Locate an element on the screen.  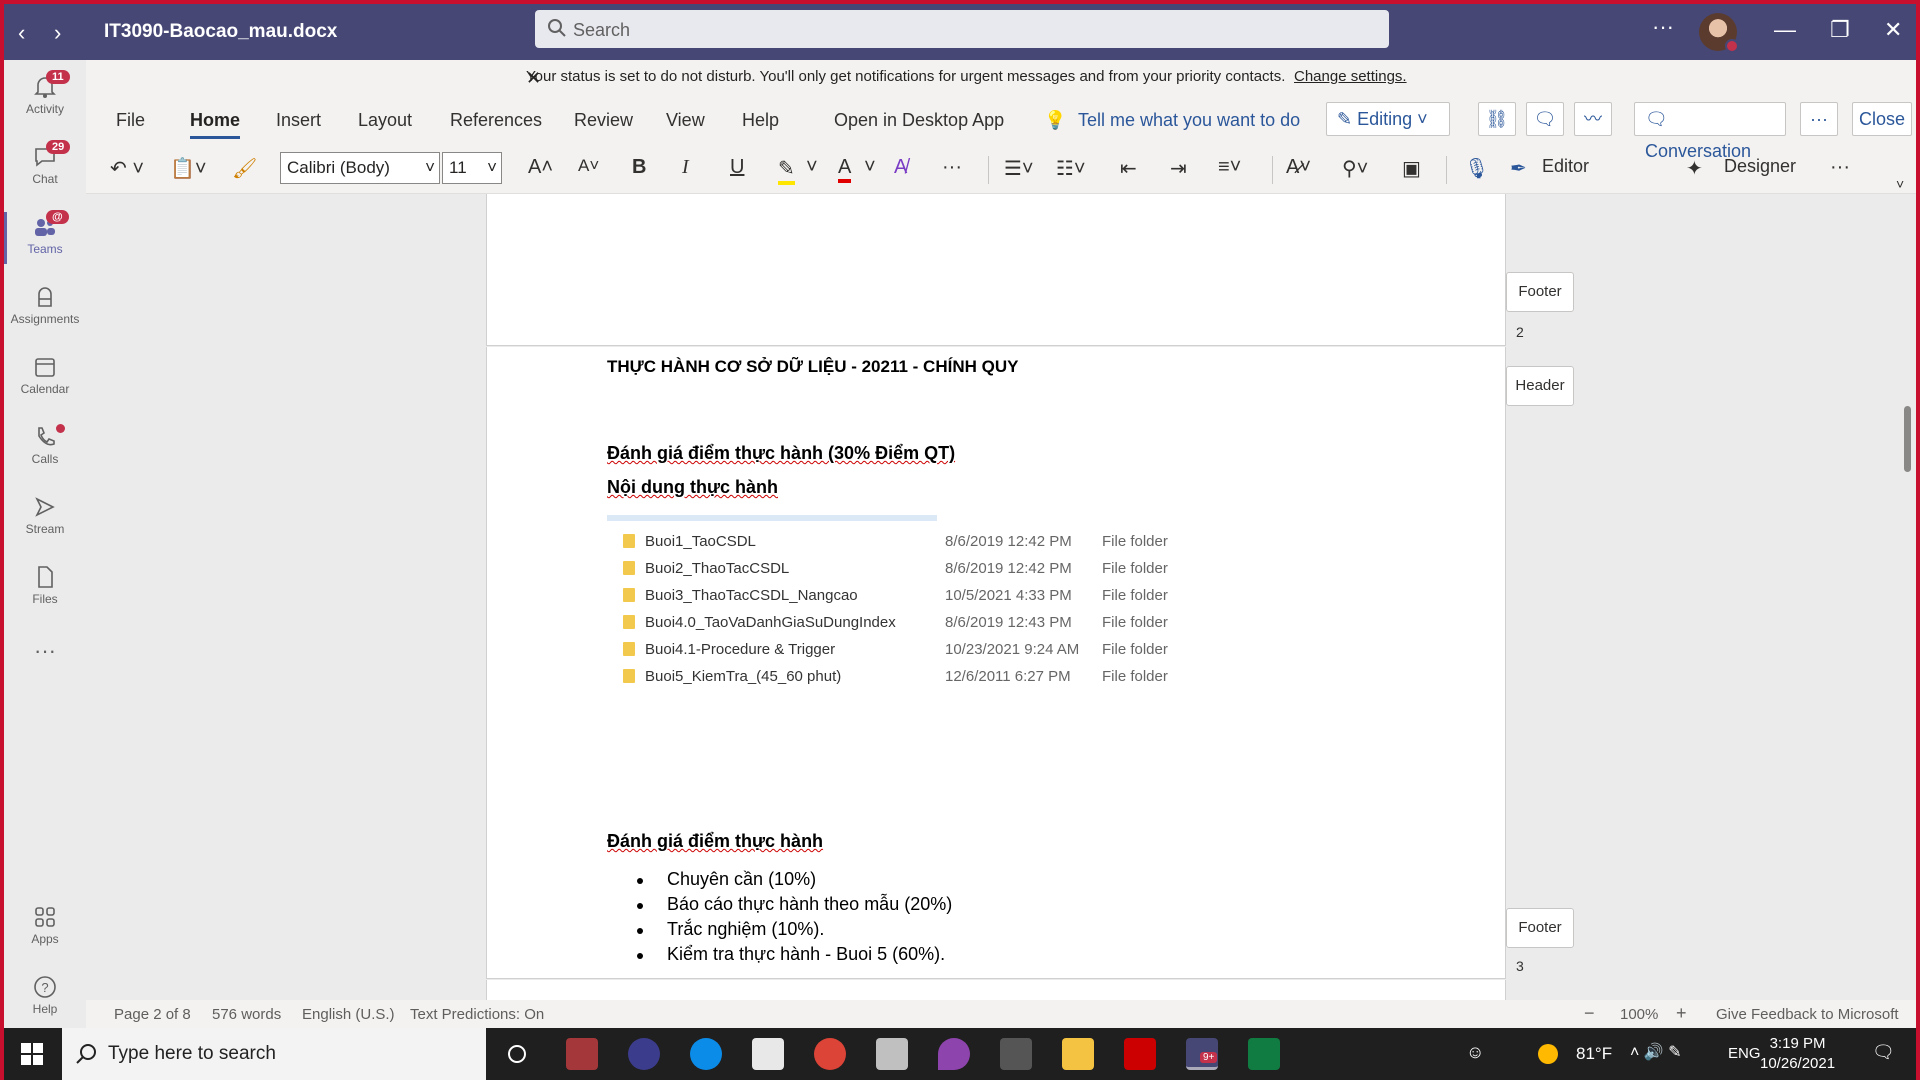
rail-item-chat: 29 Chat is located at coordinates (45, 170).